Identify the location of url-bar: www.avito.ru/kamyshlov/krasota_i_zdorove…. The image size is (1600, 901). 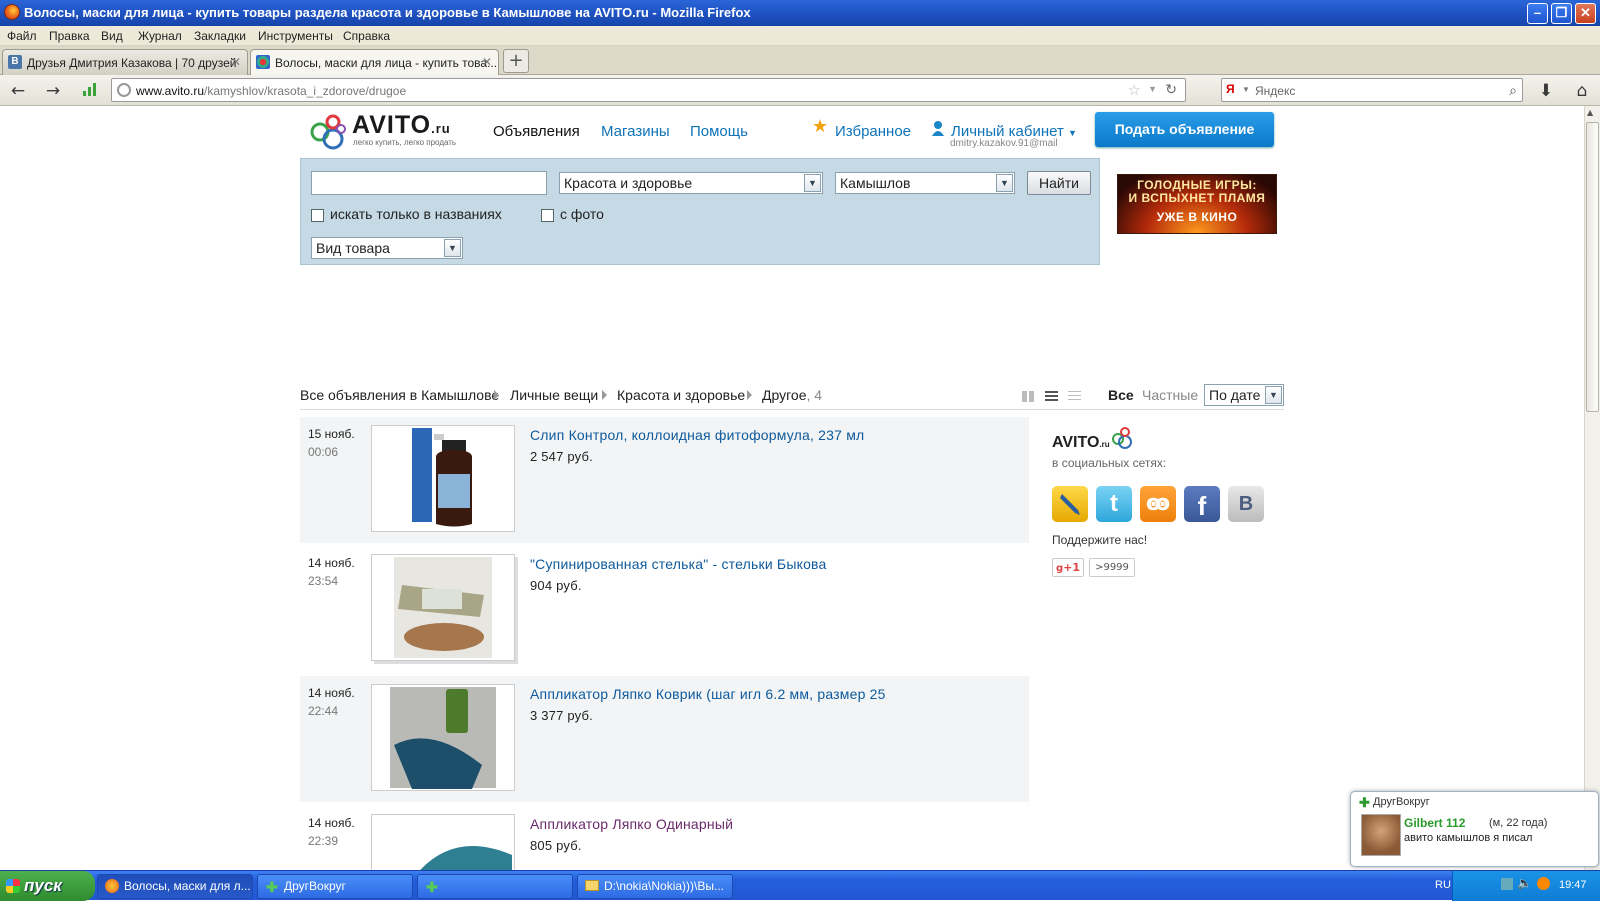
(648, 90).